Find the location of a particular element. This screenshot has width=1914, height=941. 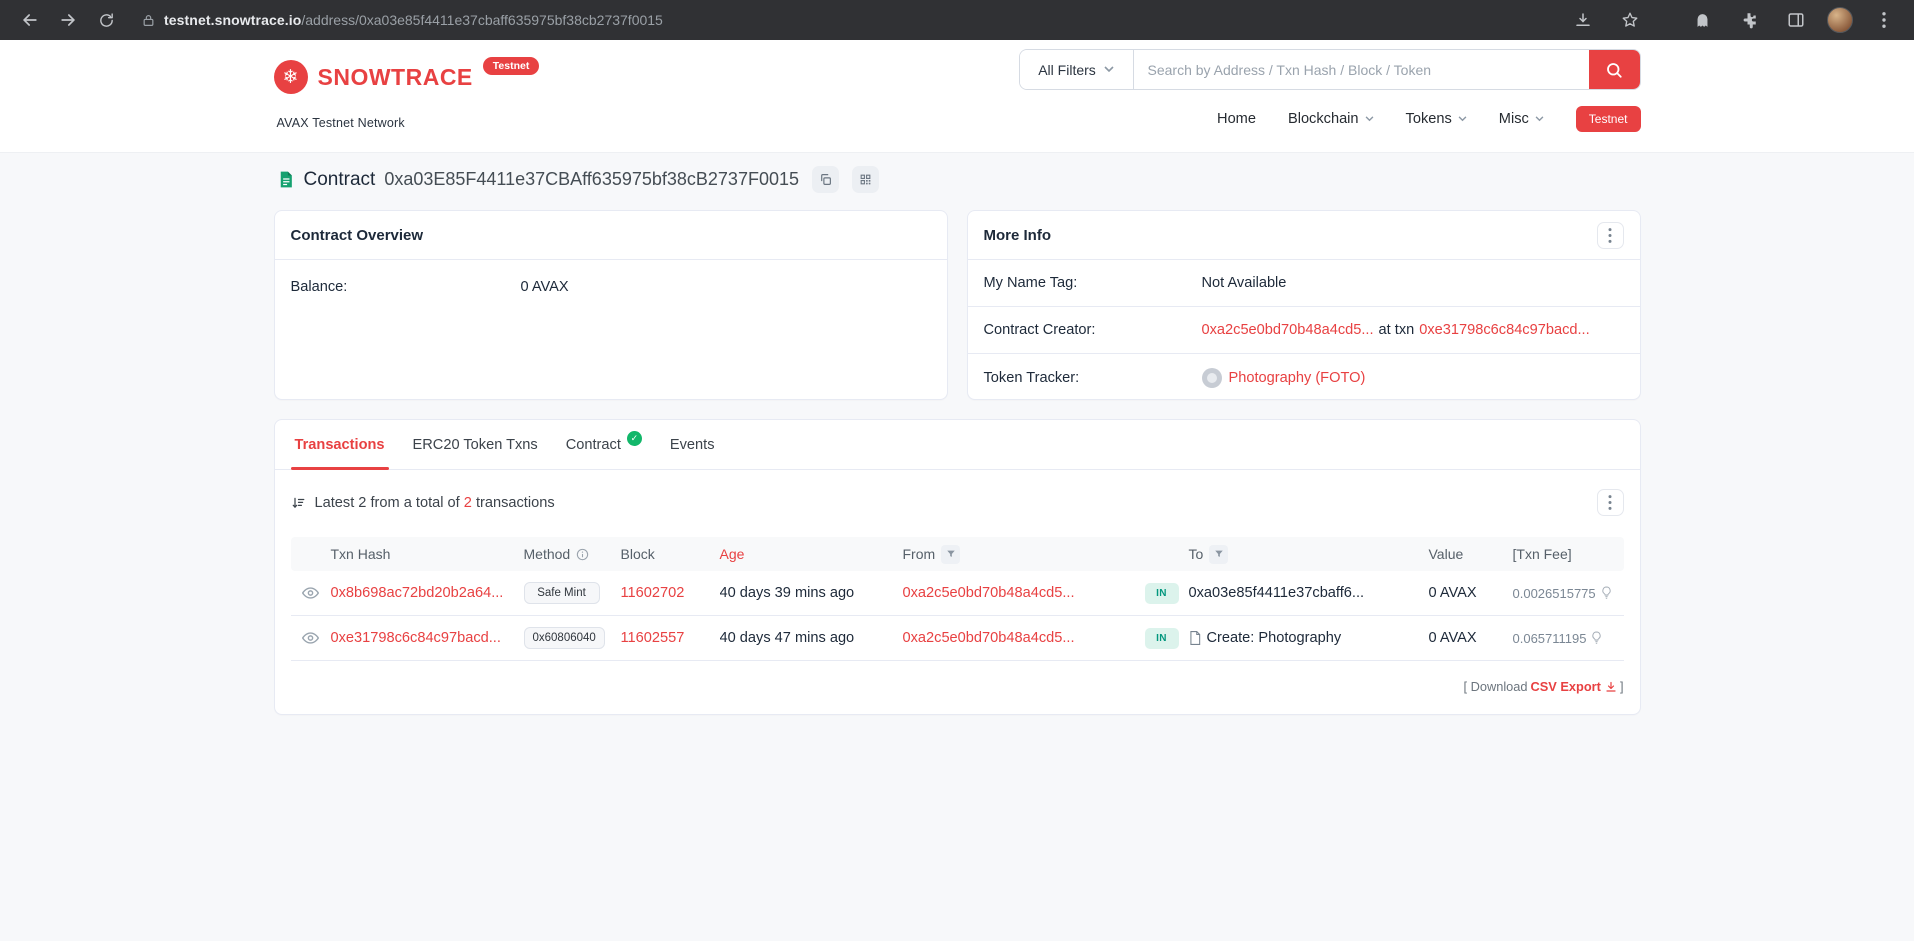

snowtrace-logo: ❄ SNOWTRACE Testnet is located at coordinates (406, 75).